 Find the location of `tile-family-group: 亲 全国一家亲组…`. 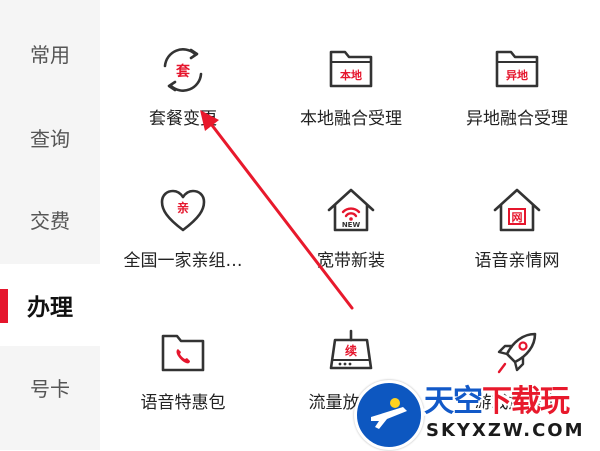

tile-family-group: 亲 全国一家亲组… is located at coordinates (183, 236).